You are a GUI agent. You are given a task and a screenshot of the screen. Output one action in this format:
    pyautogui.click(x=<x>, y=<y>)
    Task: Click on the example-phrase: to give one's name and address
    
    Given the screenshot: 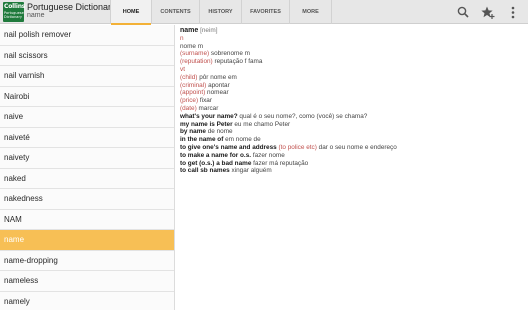 What is the action you would take?
    pyautogui.click(x=228, y=147)
    